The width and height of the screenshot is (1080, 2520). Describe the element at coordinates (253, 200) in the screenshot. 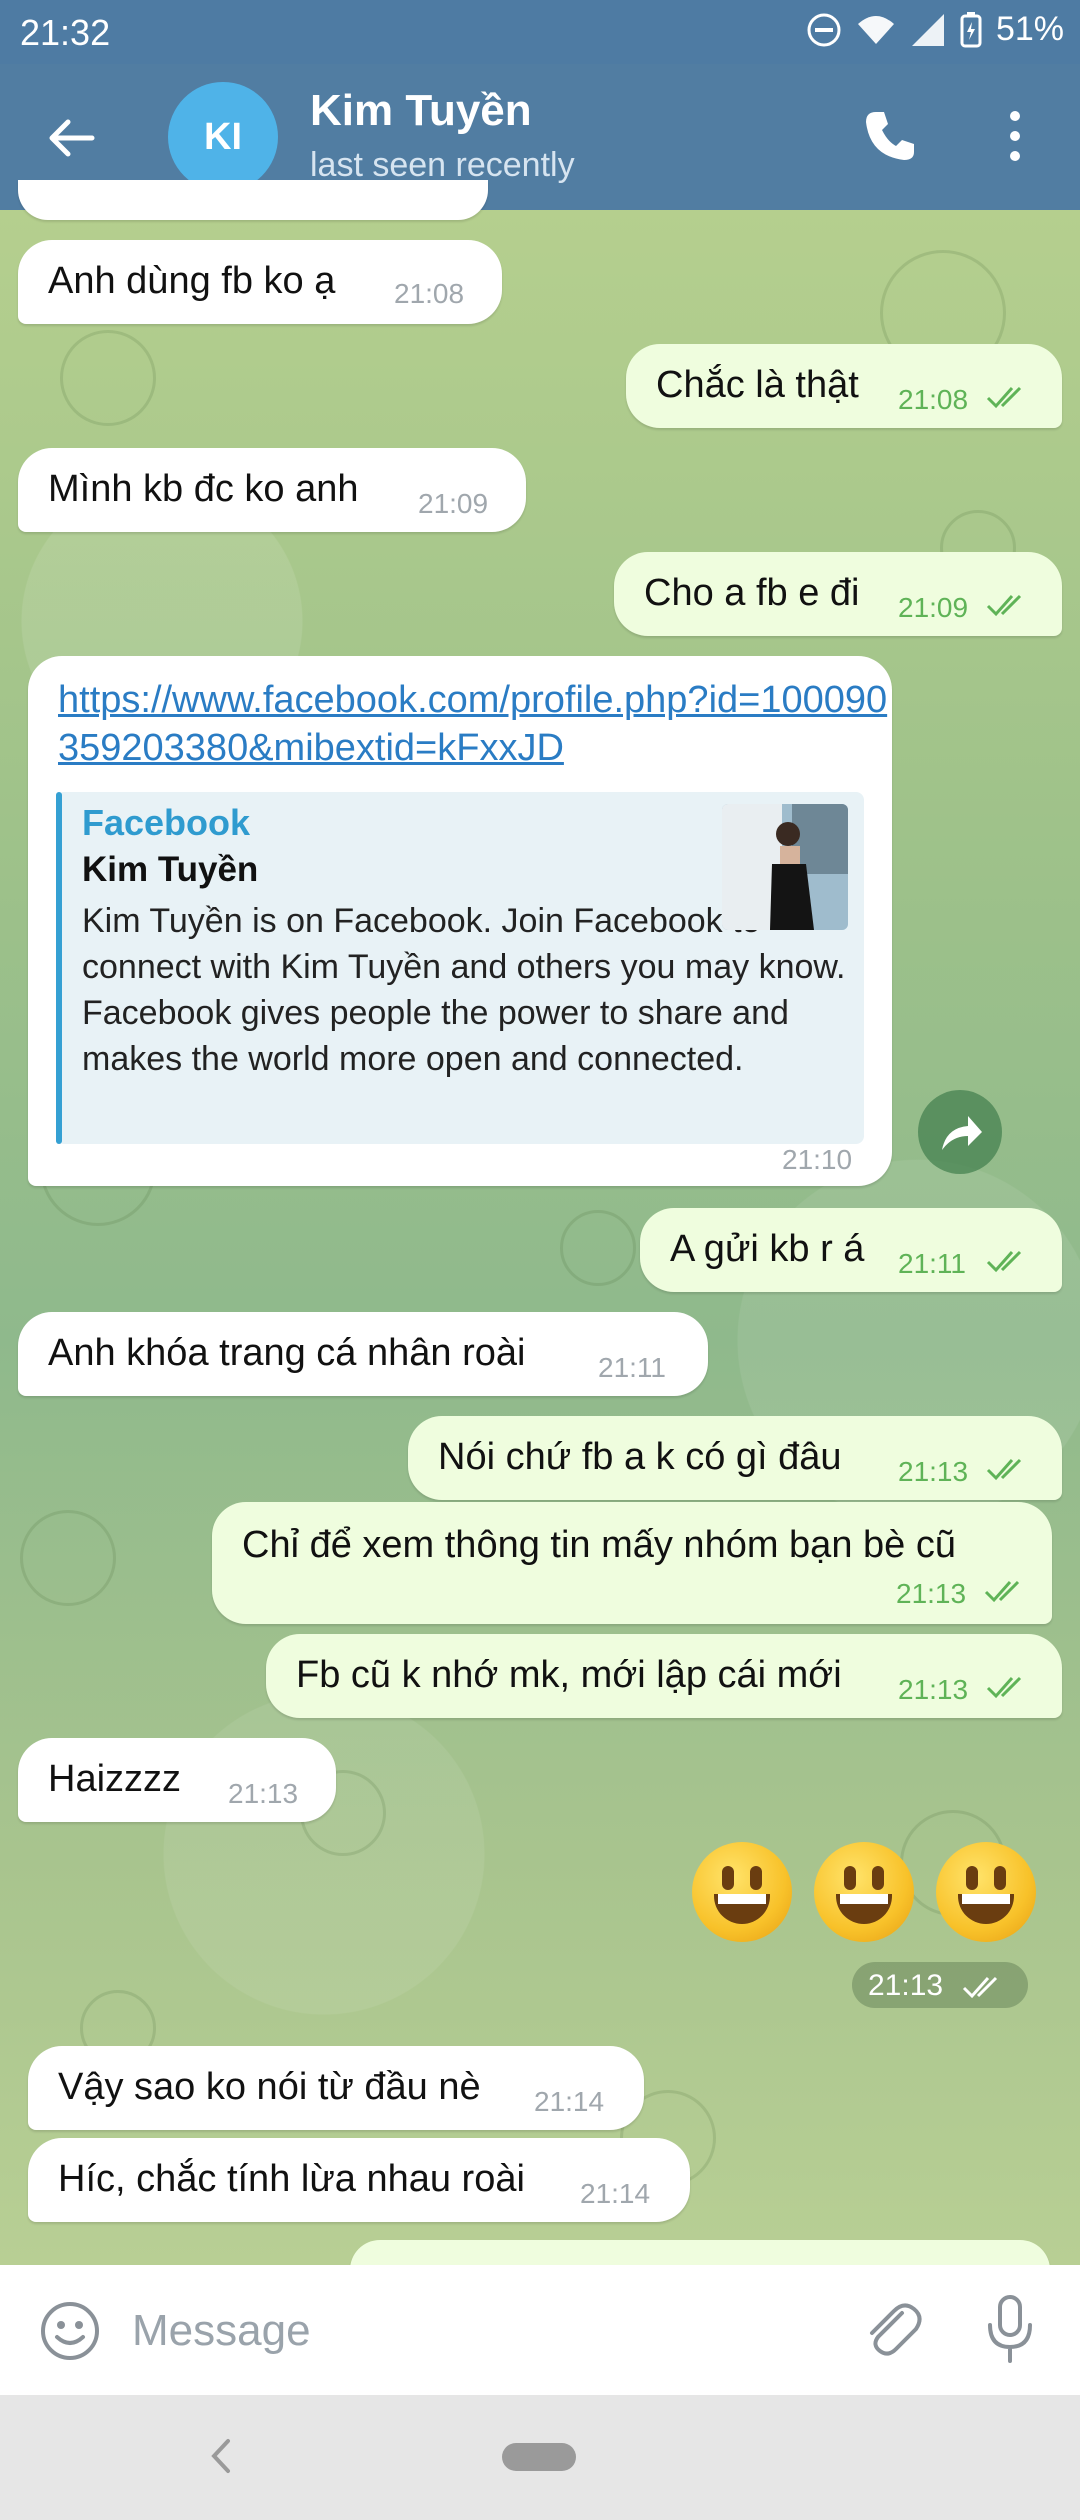

I see `message-bubble-partial` at that location.